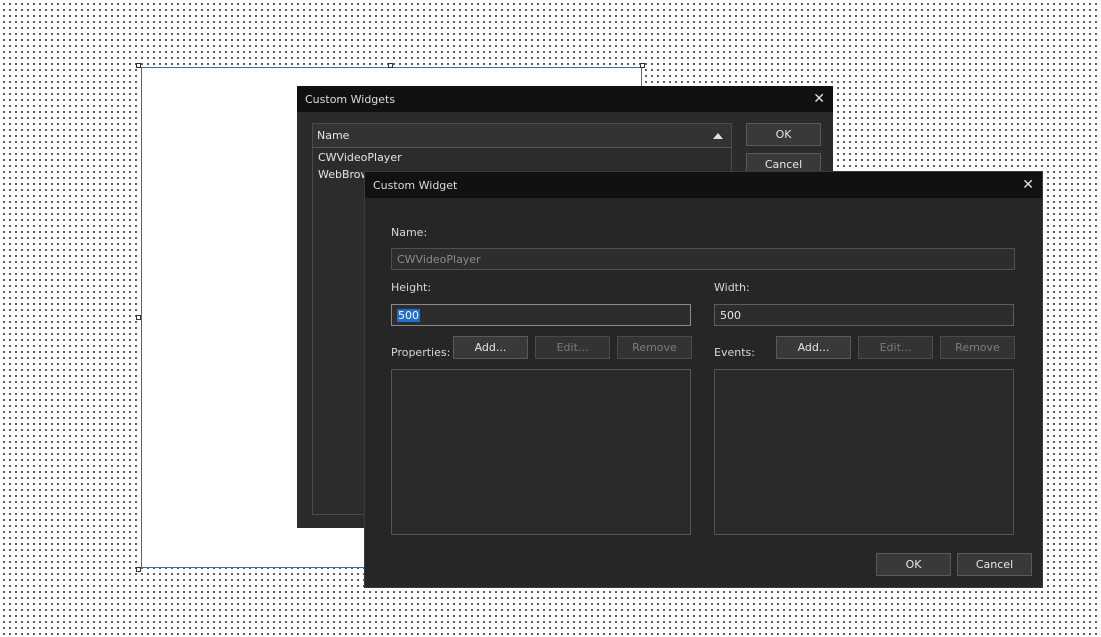 Image resolution: width=1101 pixels, height=637 pixels. Describe the element at coordinates (138, 317) in the screenshot. I see `resize-handle-left` at that location.